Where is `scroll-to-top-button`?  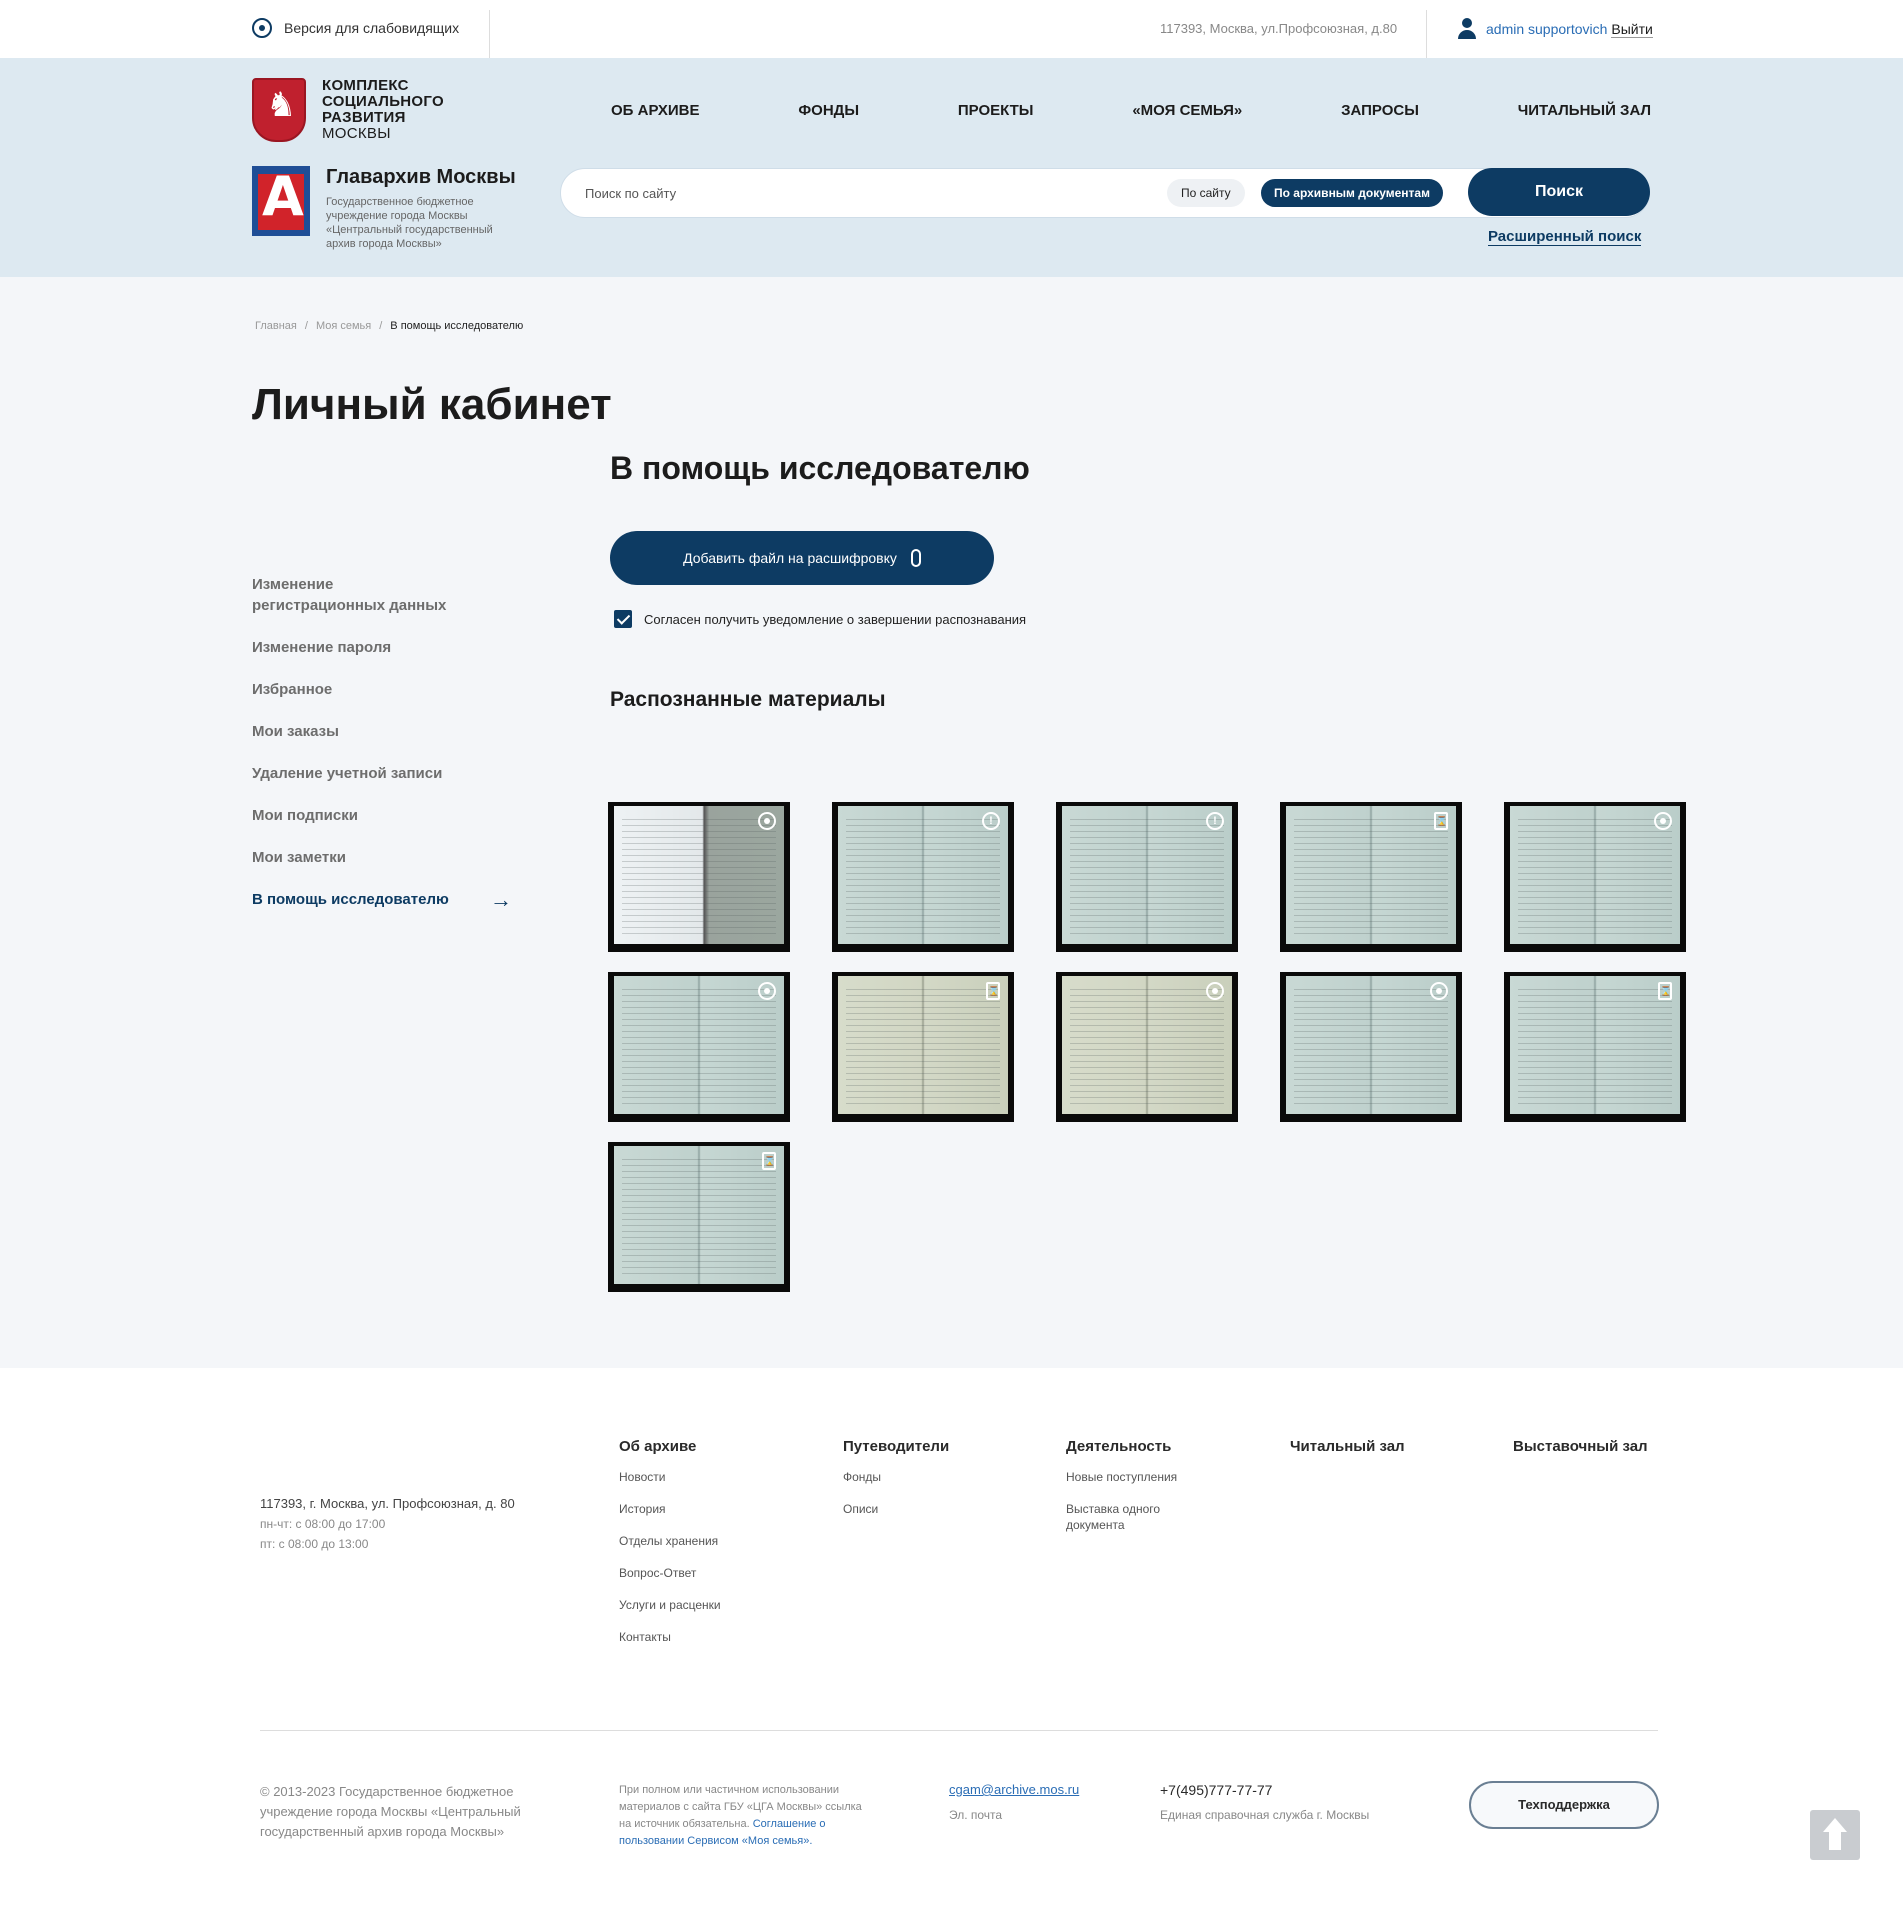 scroll-to-top-button is located at coordinates (1835, 1835).